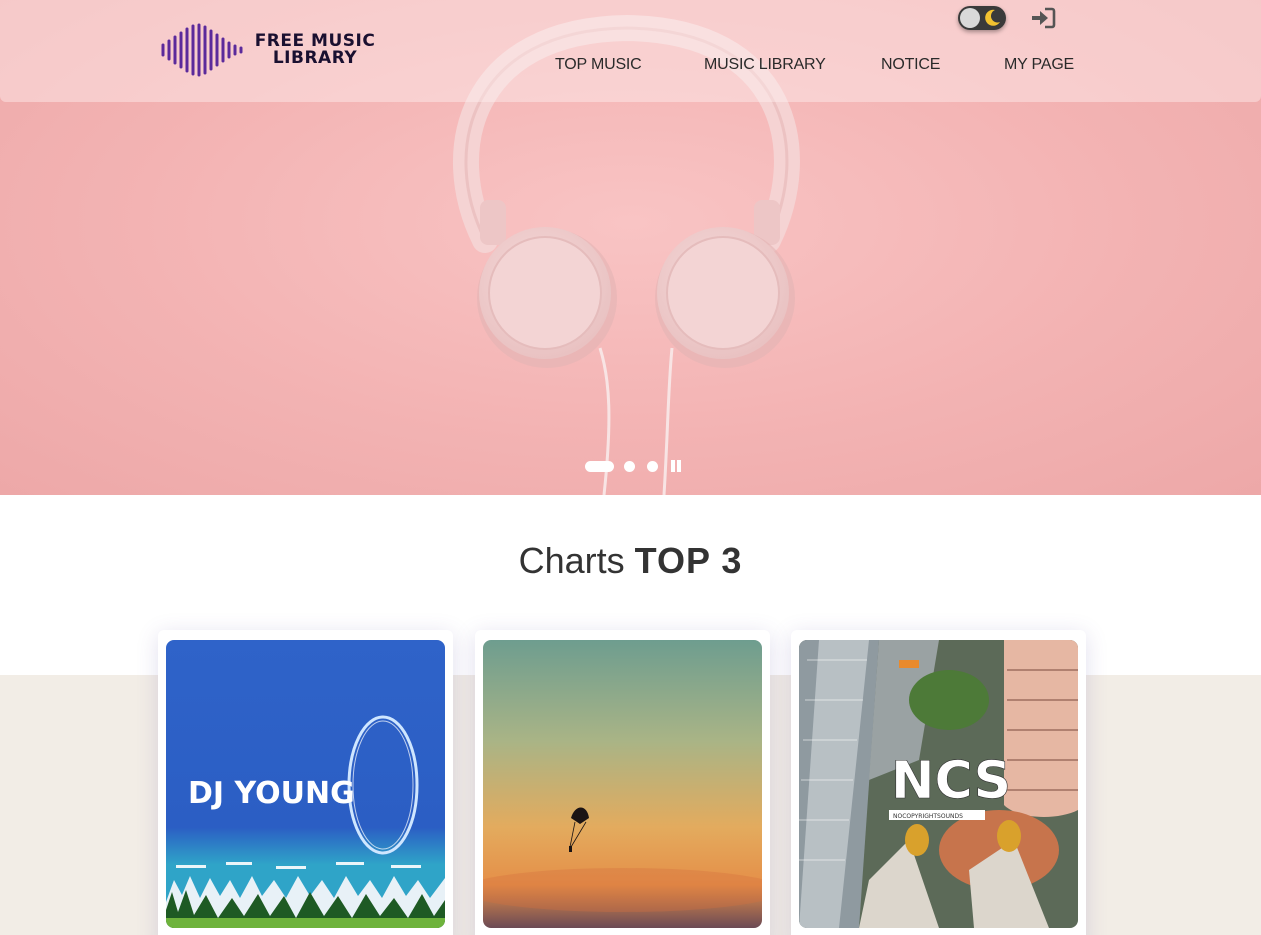 The image size is (1261, 935). I want to click on album-art-text-1: DJ YOUNG, so click(271, 793).